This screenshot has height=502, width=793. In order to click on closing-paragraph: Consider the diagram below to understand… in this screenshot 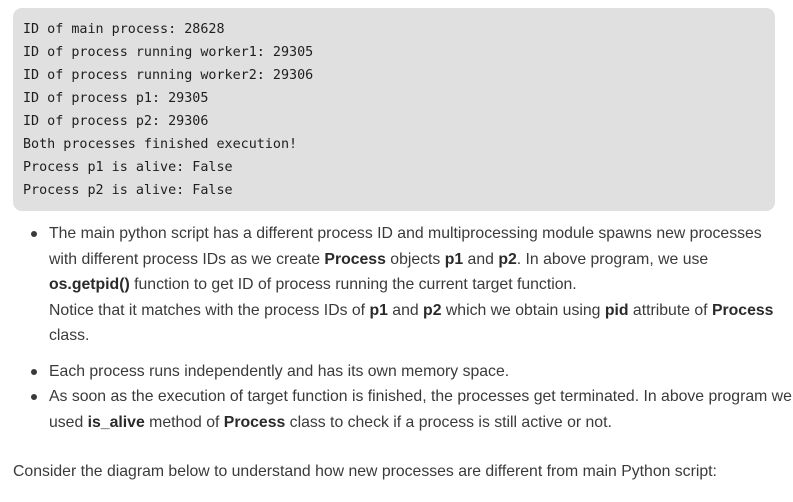, I will do `click(365, 471)`.